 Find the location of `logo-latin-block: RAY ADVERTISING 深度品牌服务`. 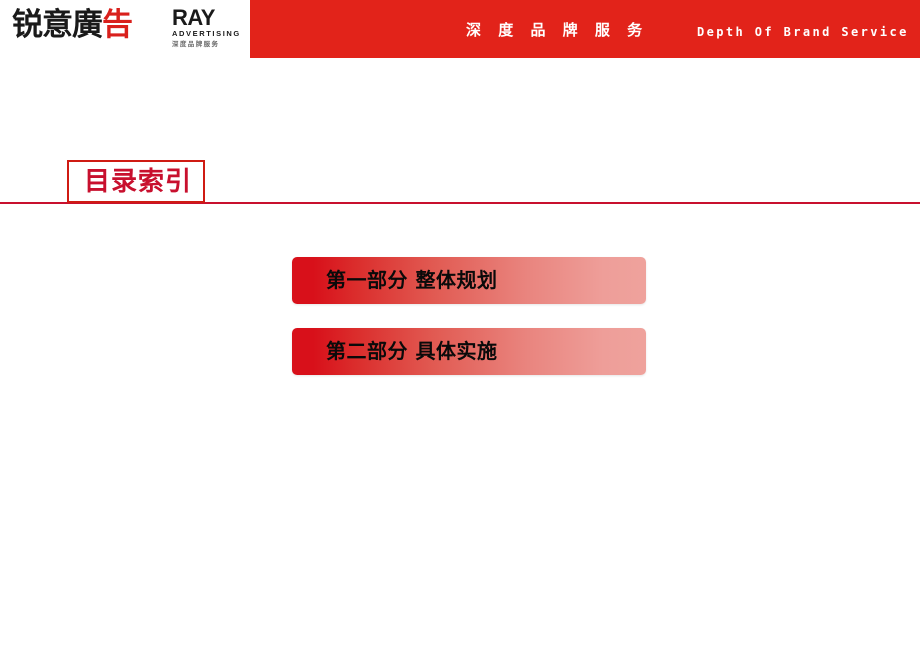

logo-latin-block: RAY ADVERTISING 深度品牌服务 is located at coordinates (210, 28).